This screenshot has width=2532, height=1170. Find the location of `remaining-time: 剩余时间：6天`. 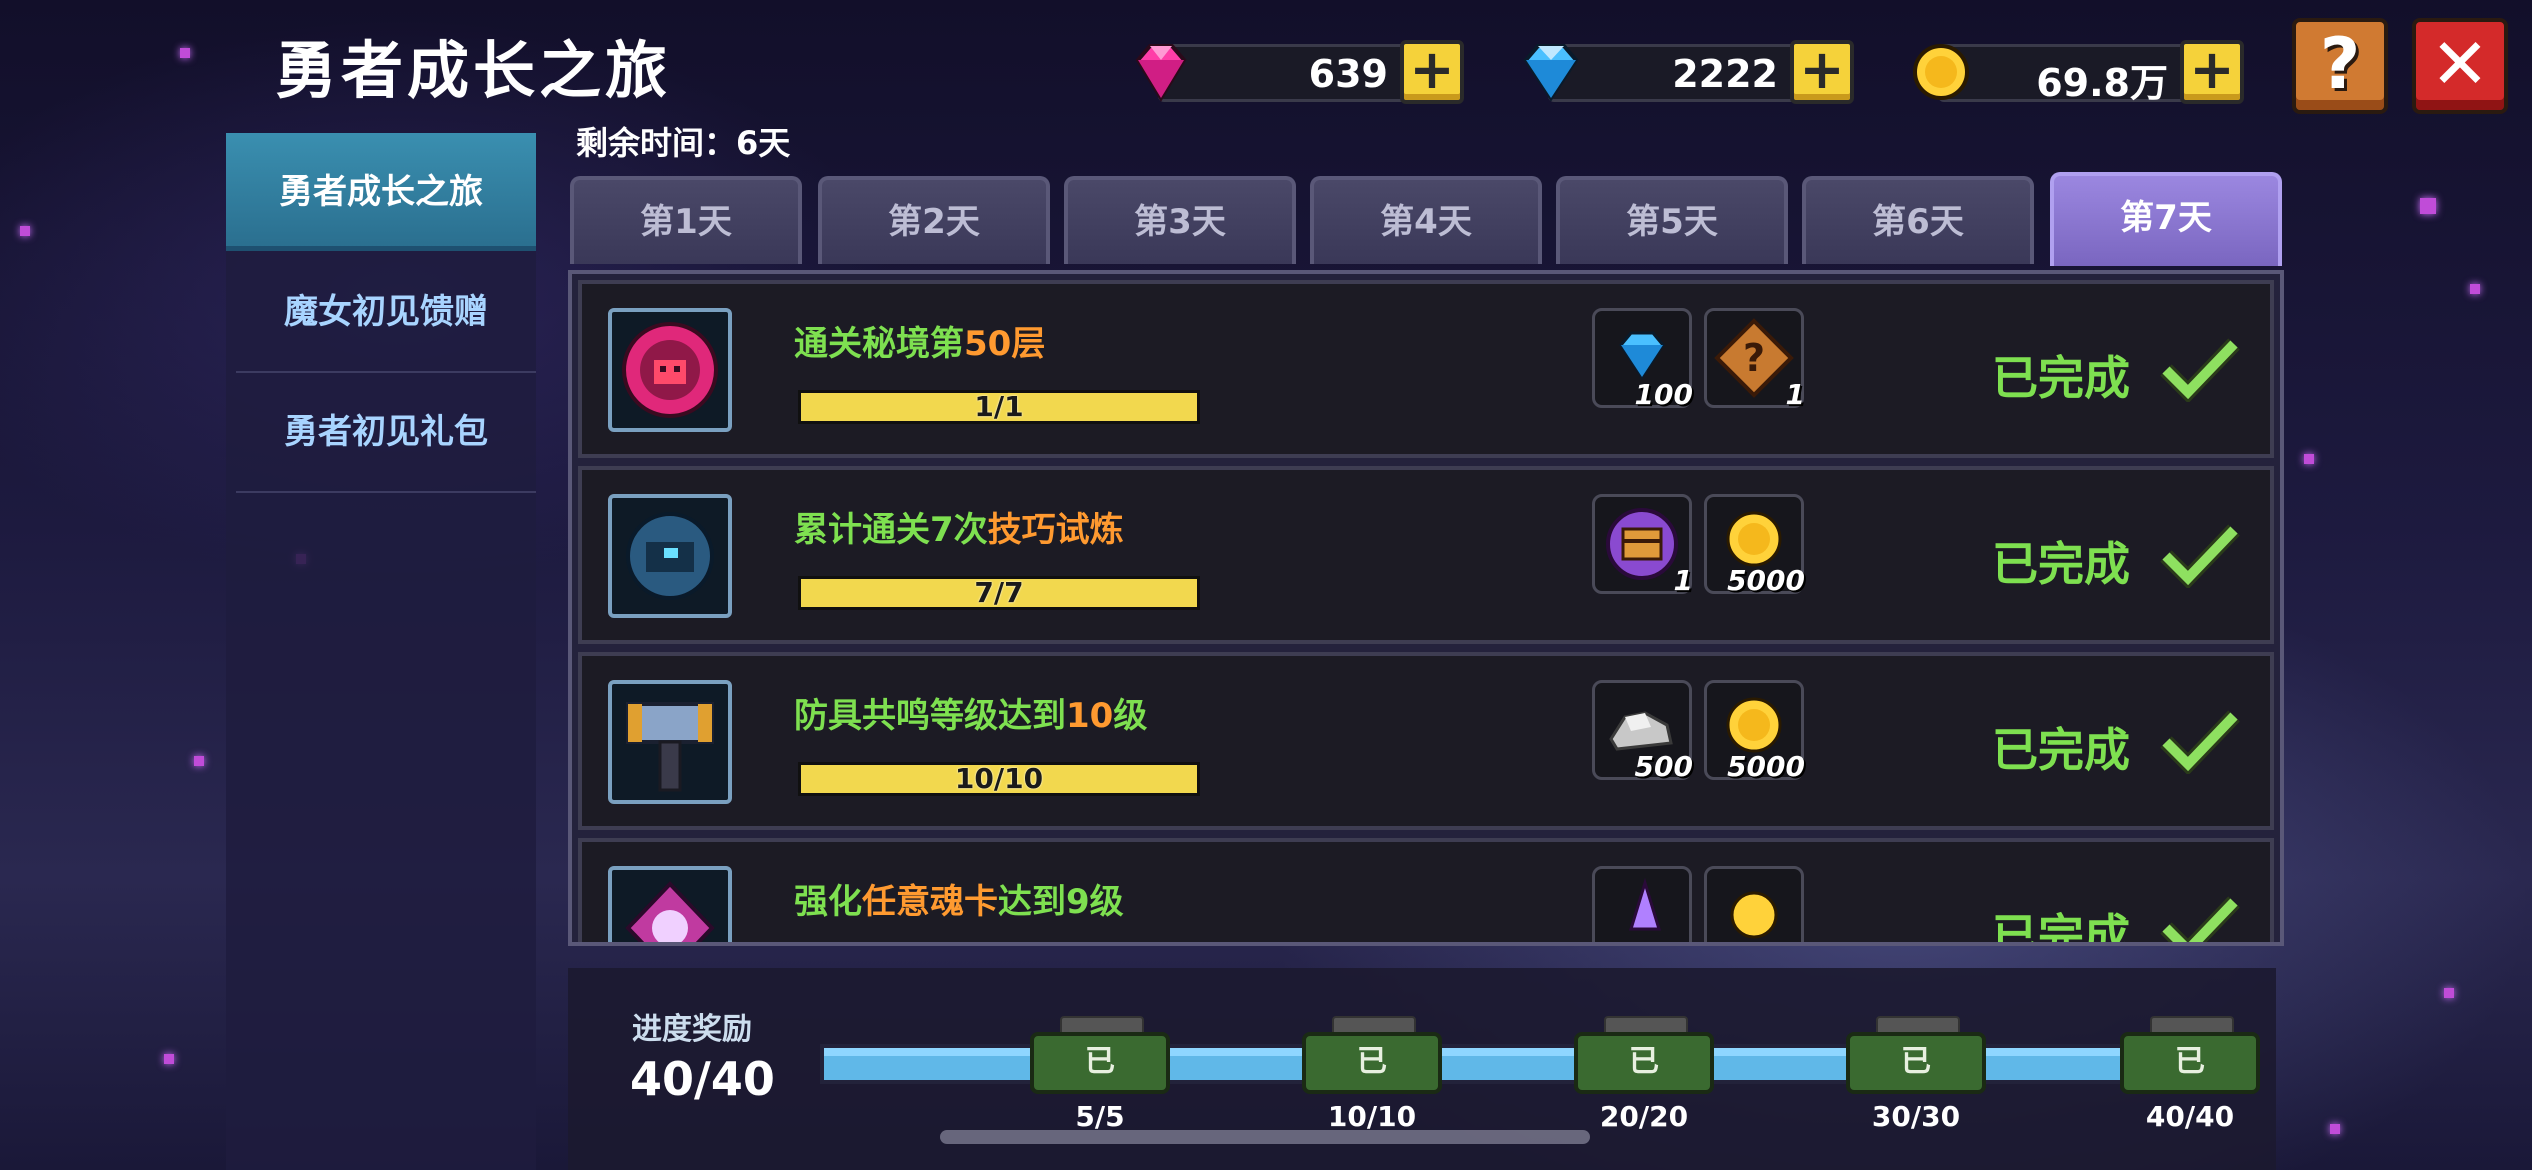

remaining-time: 剩余时间：6天 is located at coordinates (683, 143).